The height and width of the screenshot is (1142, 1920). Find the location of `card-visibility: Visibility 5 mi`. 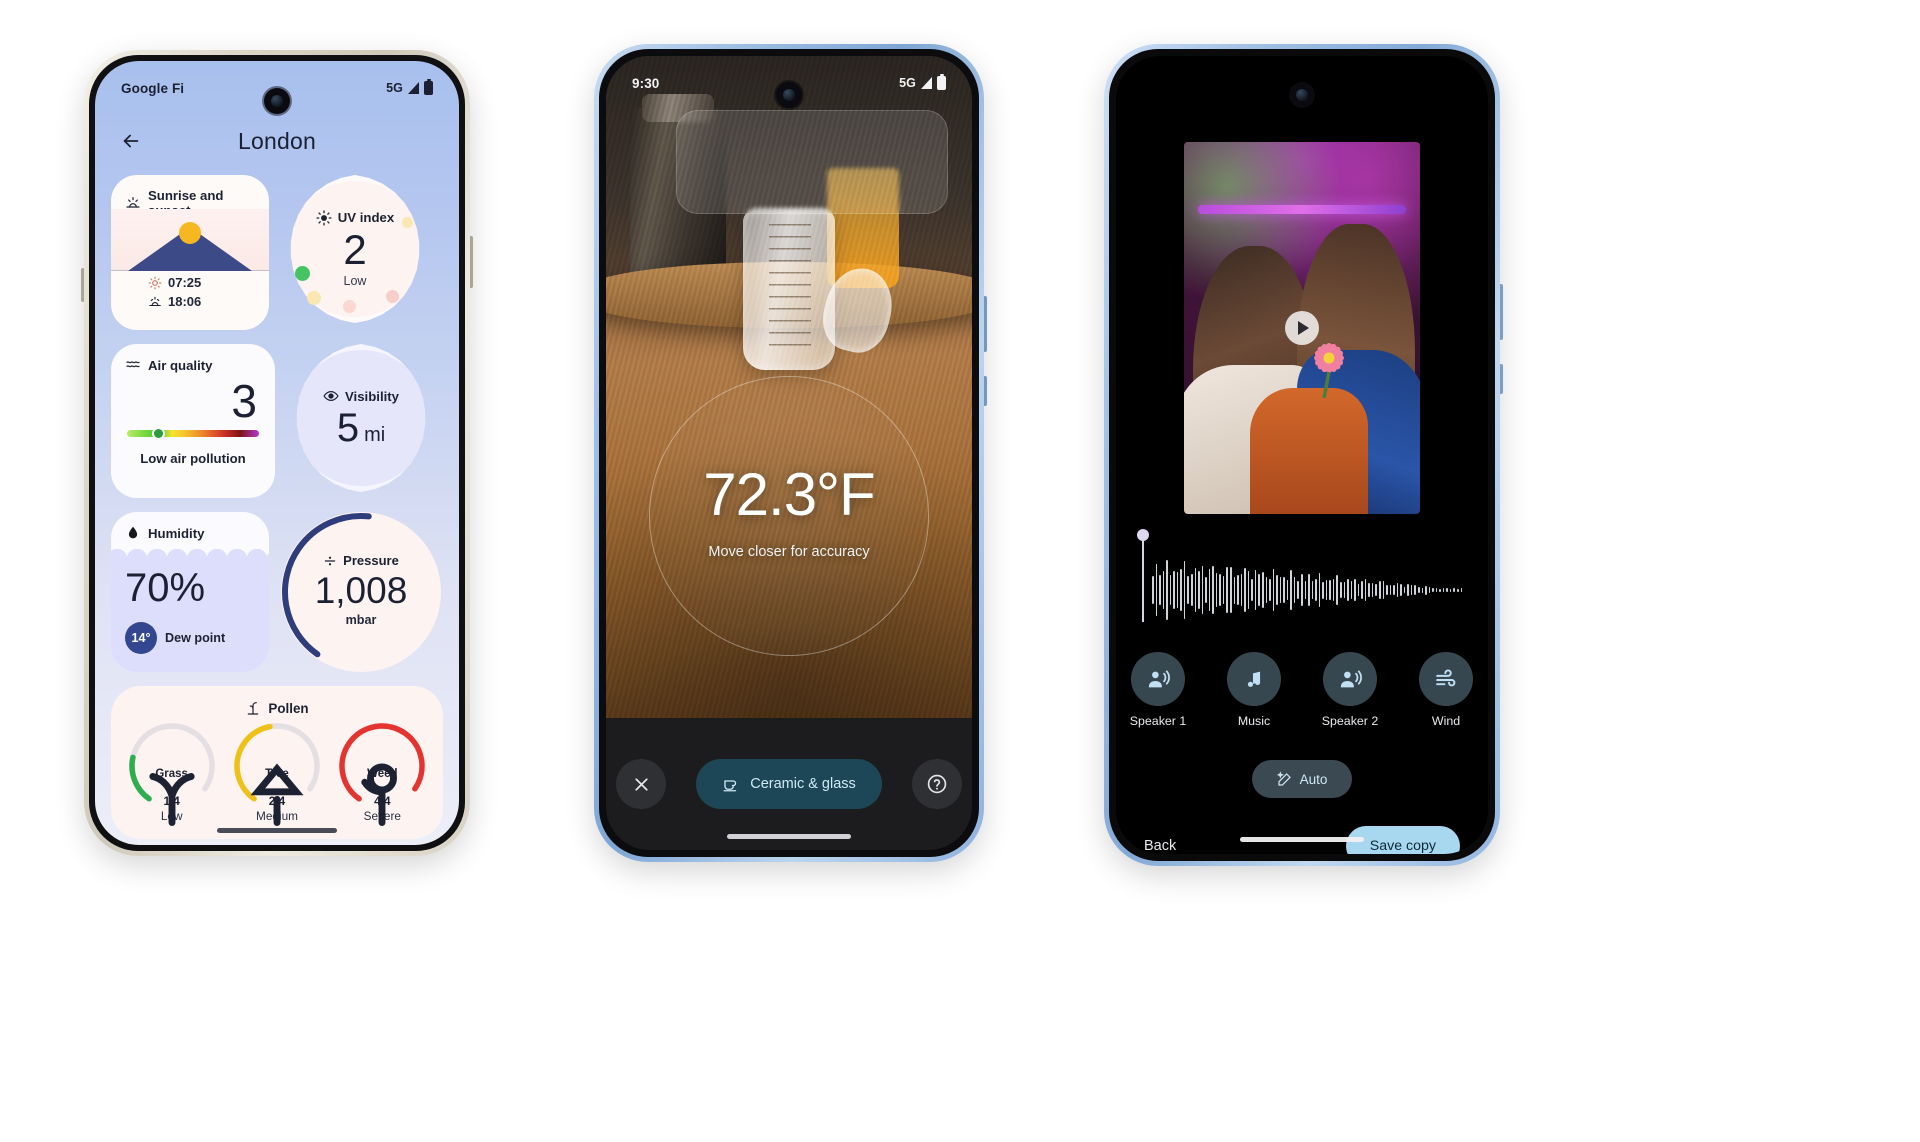

card-visibility: Visibility 5 mi is located at coordinates (361, 418).